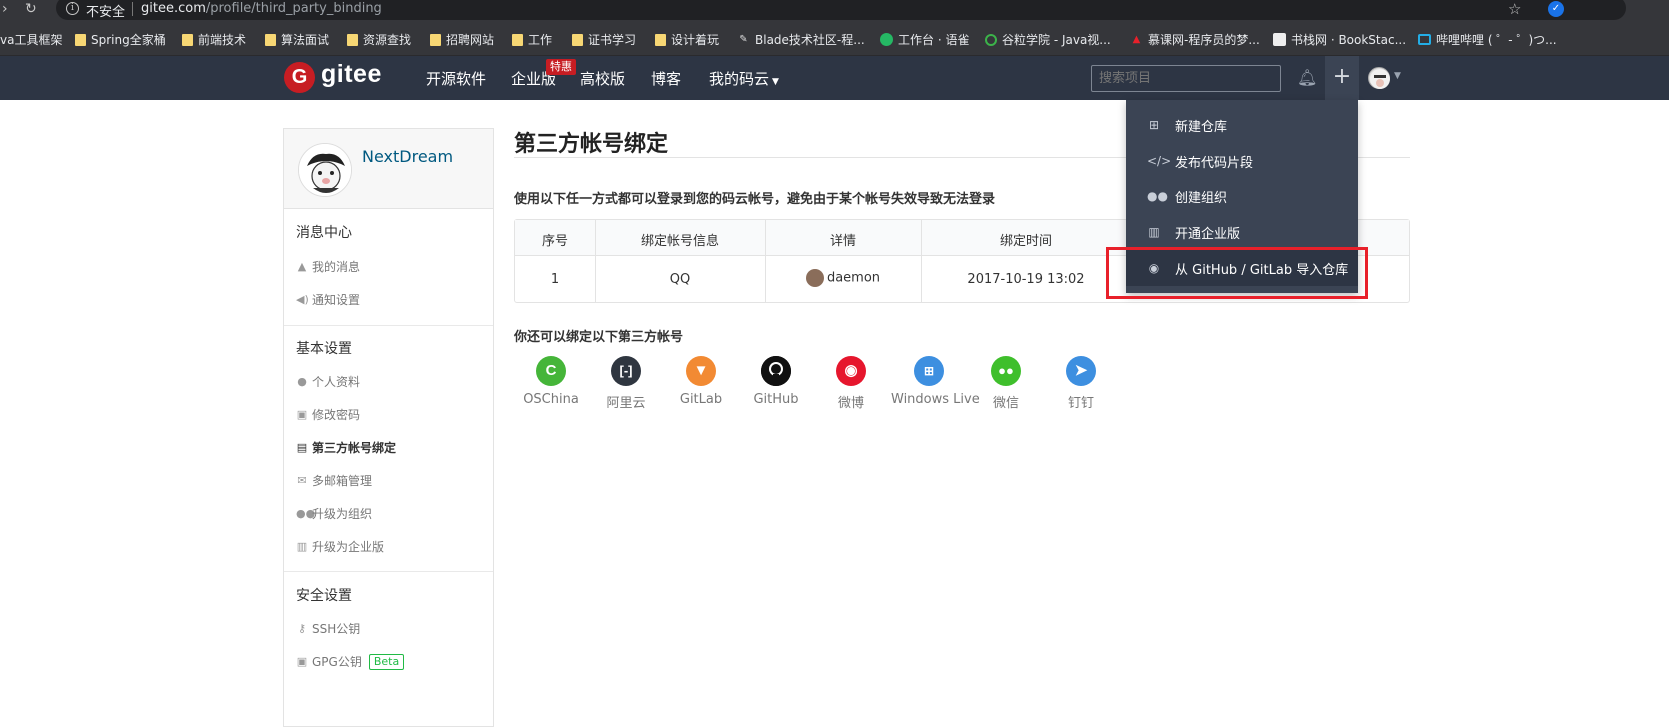 The height and width of the screenshot is (727, 1669). What do you see at coordinates (334, 513) in the screenshot?
I see `sidebar-item-upgrade-org: ●● 升级为组织` at bounding box center [334, 513].